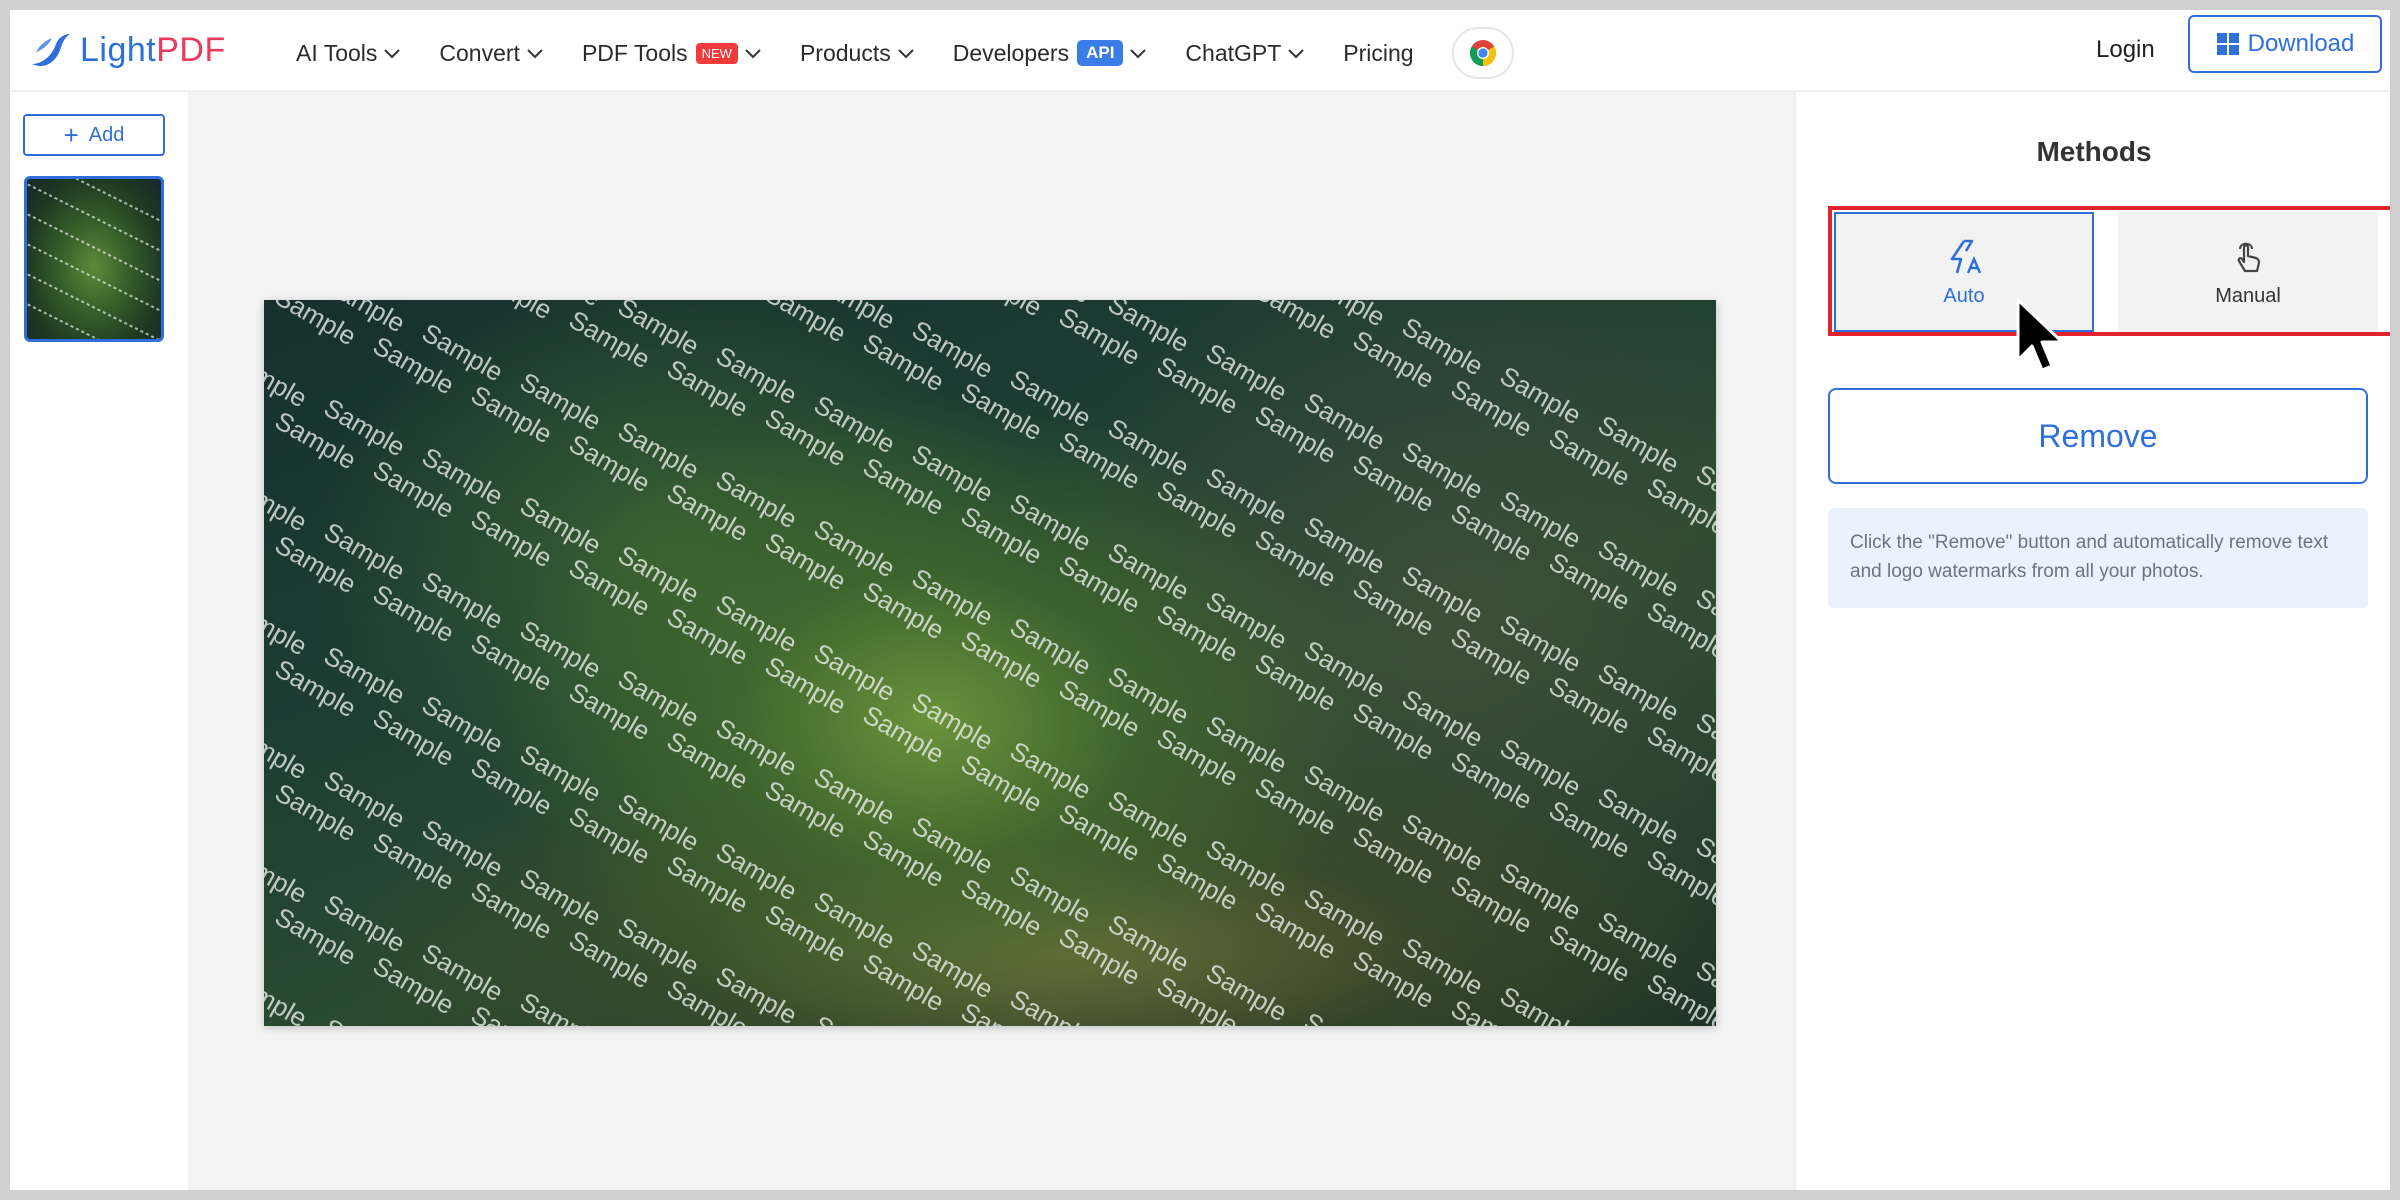 Image resolution: width=2400 pixels, height=1200 pixels. What do you see at coordinates (2227, 44) in the screenshot?
I see `windows-icon` at bounding box center [2227, 44].